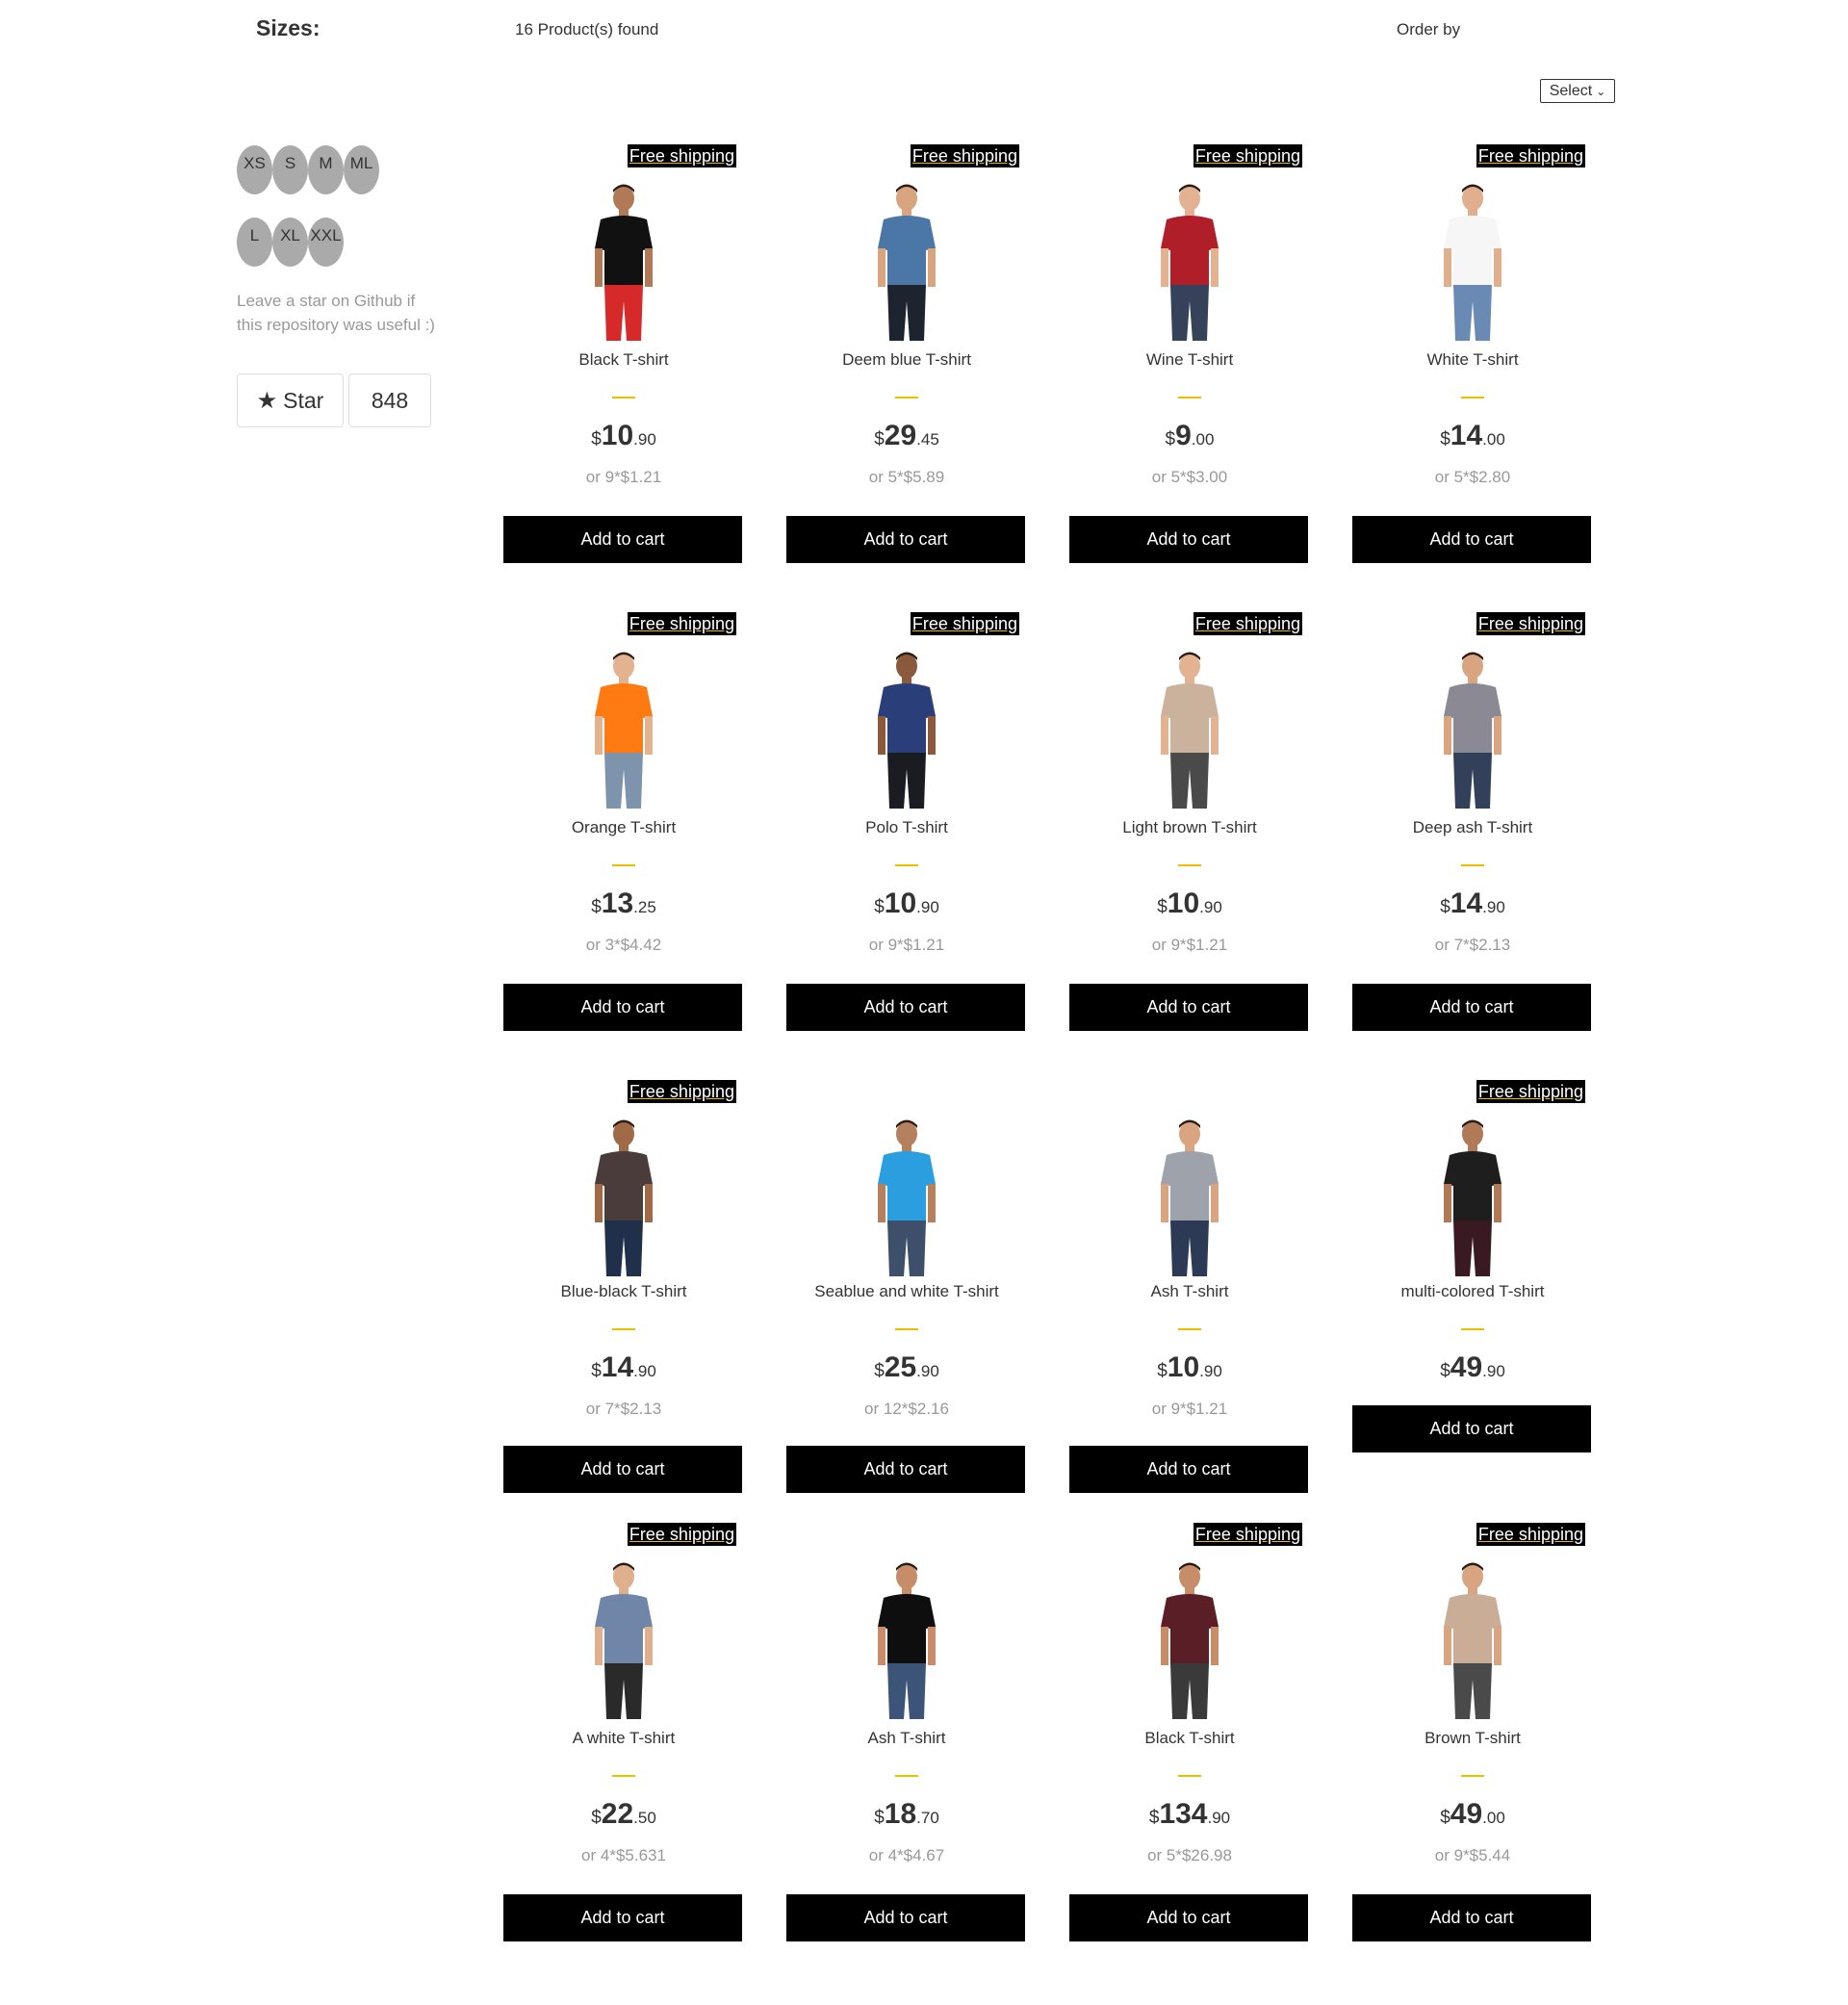 This screenshot has width=1848, height=2005. Describe the element at coordinates (906, 827) in the screenshot. I see `product-title: Polo T-shirt` at that location.